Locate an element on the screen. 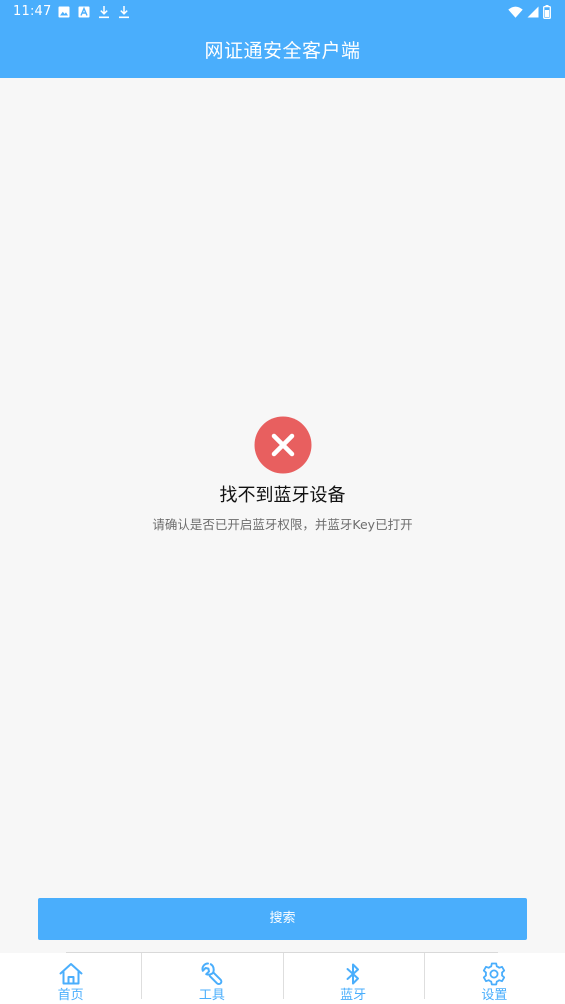 This screenshot has width=565, height=1004. nav-item-settings: 设置 is located at coordinates (494, 978).